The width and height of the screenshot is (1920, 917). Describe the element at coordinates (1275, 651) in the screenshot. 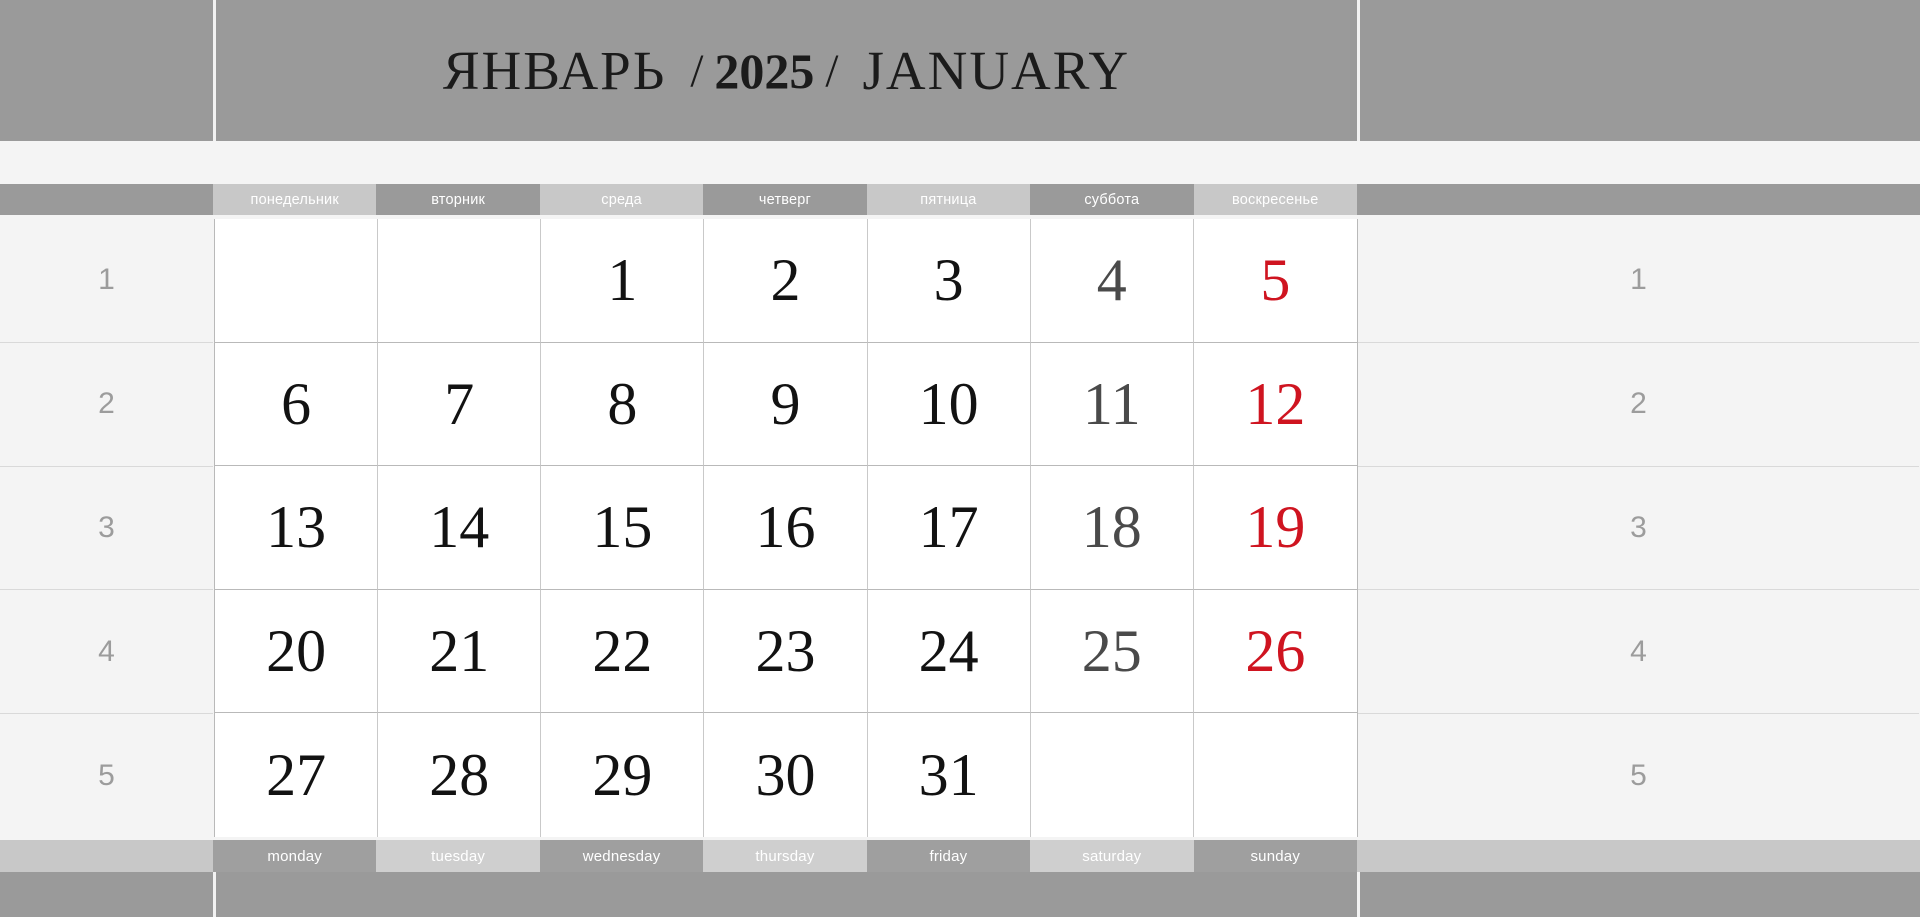

I see `day-cell-26: 26` at that location.